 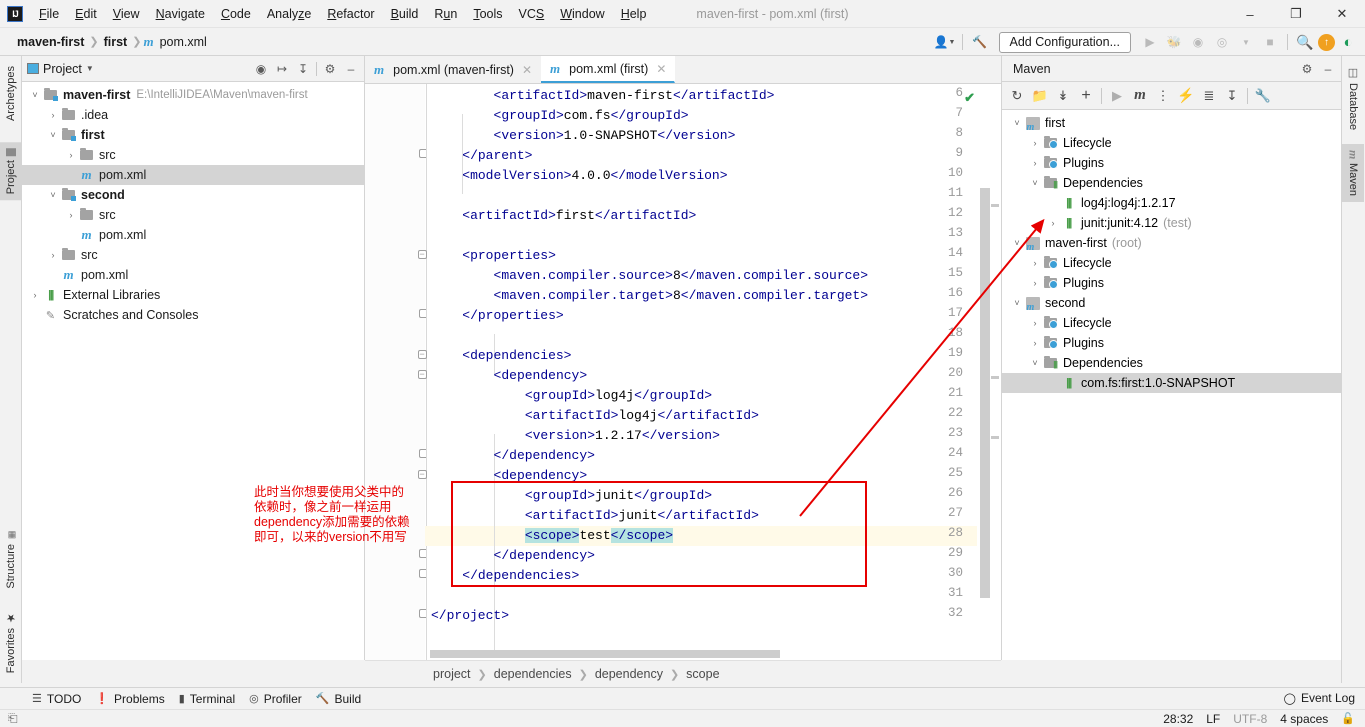 I want to click on tool-window-build: 🔨 Build, so click(x=338, y=699).